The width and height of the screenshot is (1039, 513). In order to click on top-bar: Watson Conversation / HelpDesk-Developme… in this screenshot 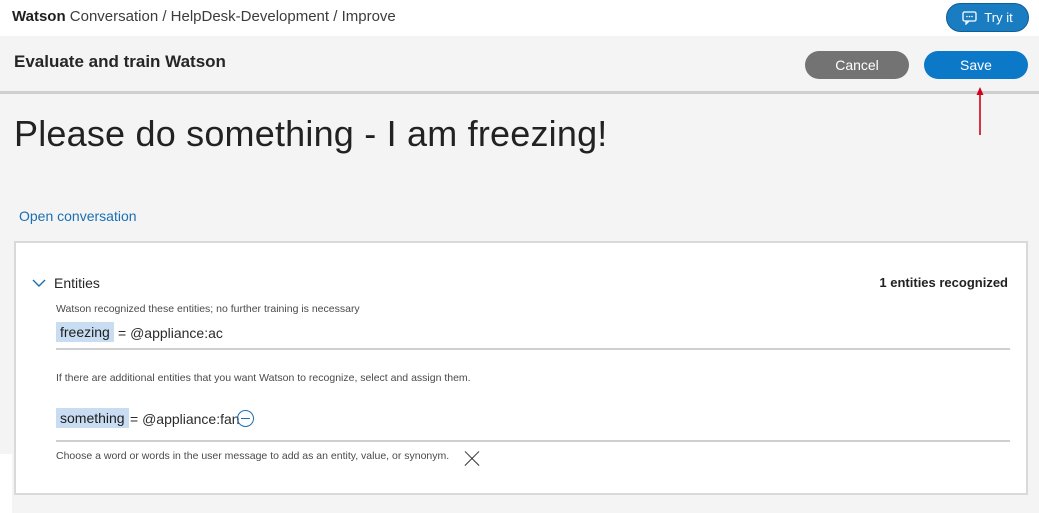, I will do `click(519, 18)`.